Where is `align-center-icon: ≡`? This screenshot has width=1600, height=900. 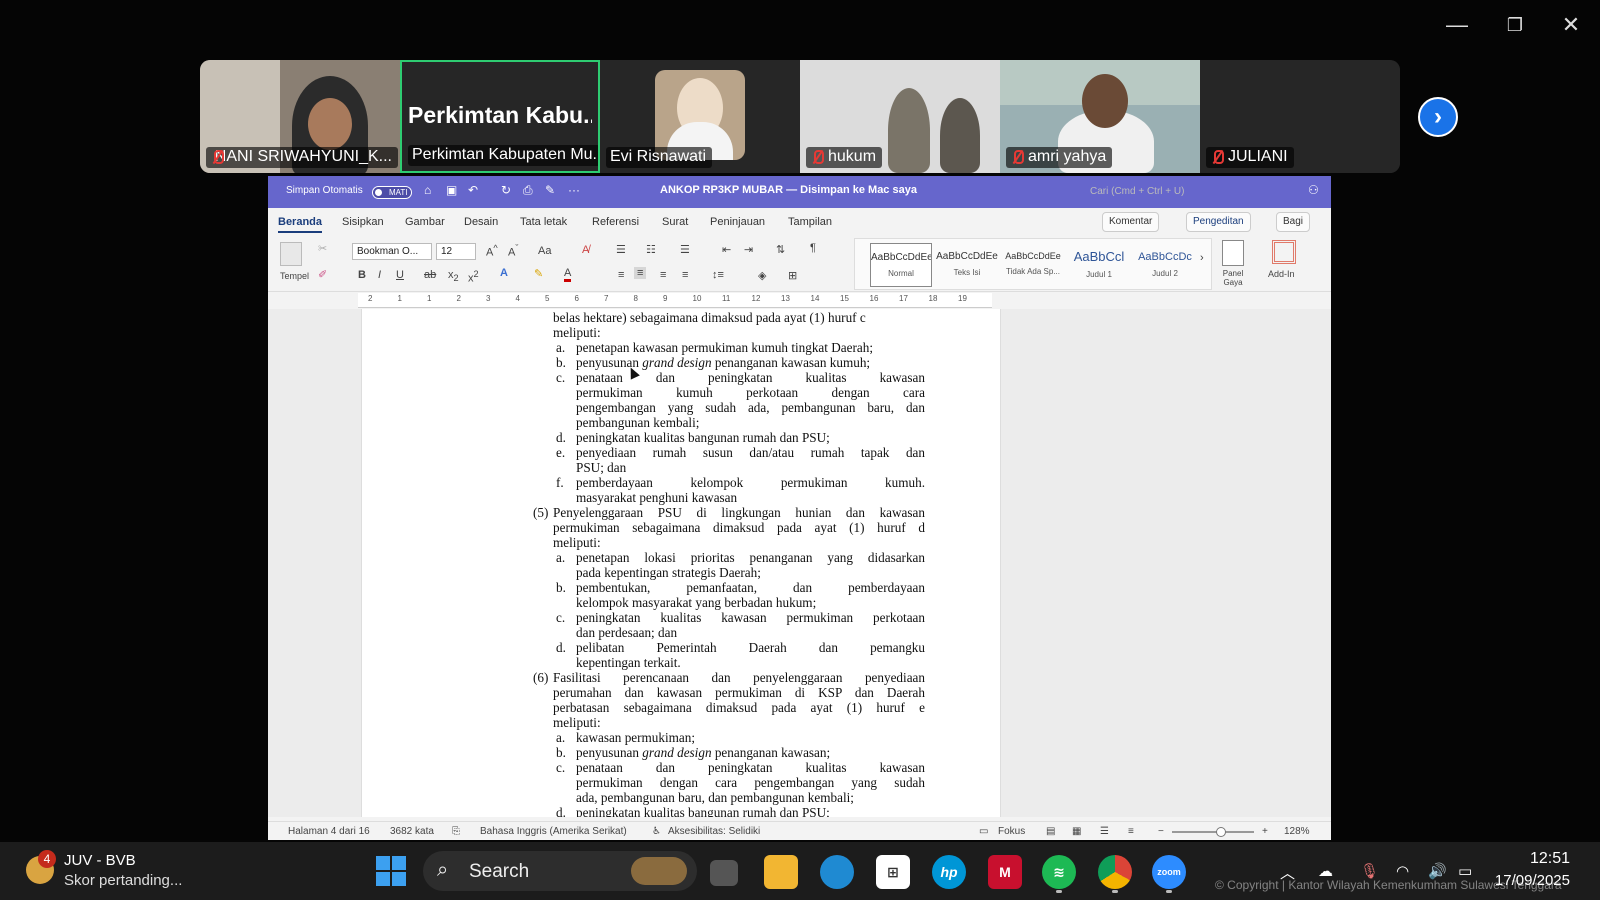 align-center-icon: ≡ is located at coordinates (640, 273).